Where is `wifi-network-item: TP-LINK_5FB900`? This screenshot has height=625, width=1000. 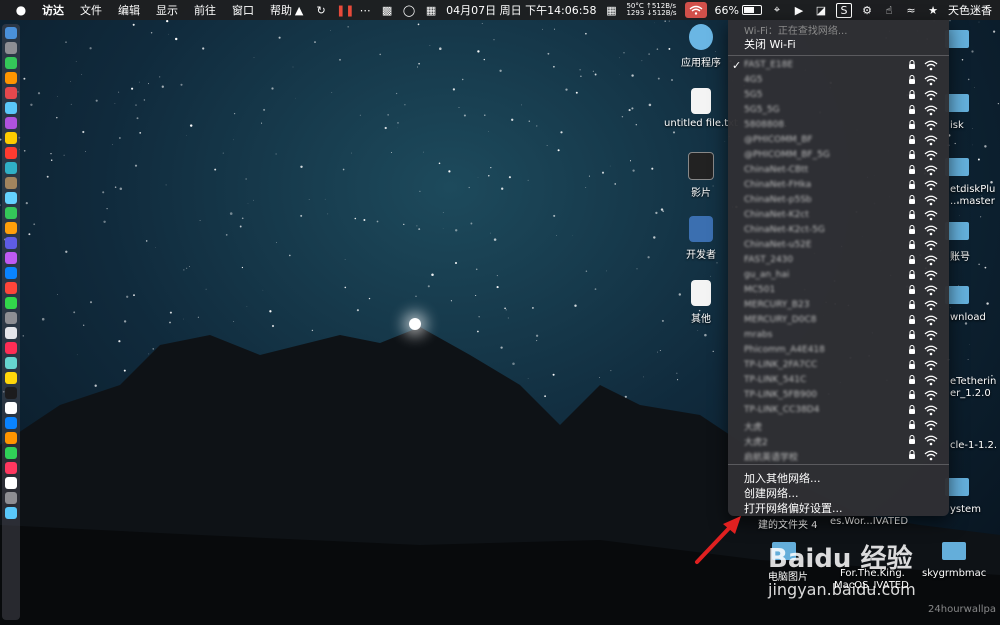 wifi-network-item: TP-LINK_5FB900 is located at coordinates (838, 395).